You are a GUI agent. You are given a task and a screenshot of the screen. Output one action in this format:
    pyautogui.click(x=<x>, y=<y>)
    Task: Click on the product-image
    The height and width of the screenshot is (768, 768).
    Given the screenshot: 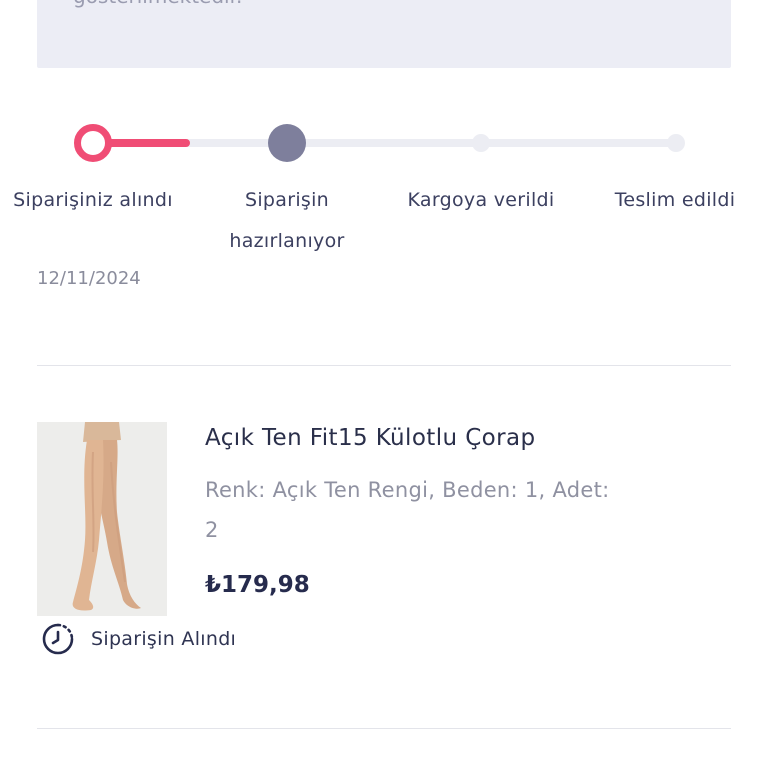 What is the action you would take?
    pyautogui.click(x=102, y=519)
    